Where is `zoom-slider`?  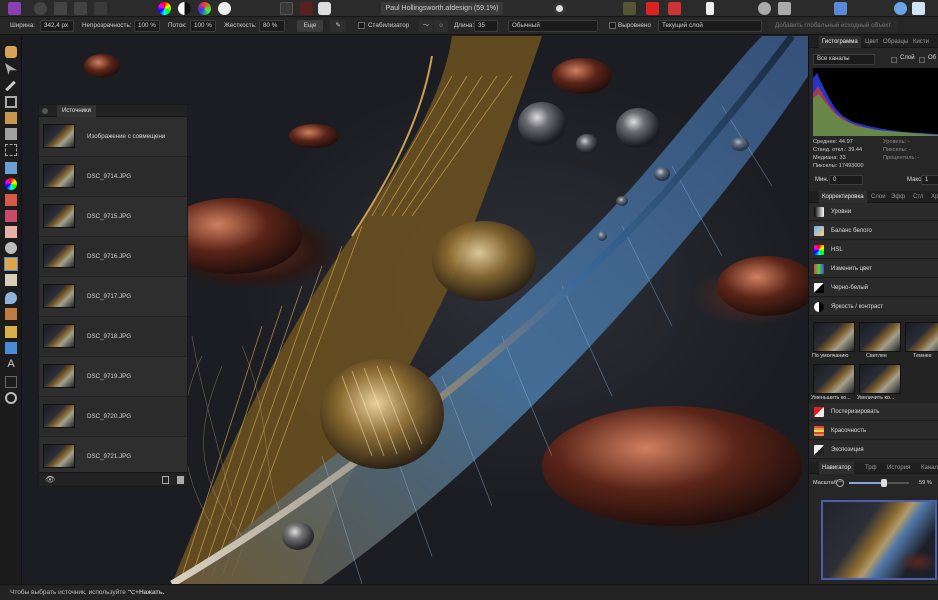
zoom-slider is located at coordinates (879, 483).